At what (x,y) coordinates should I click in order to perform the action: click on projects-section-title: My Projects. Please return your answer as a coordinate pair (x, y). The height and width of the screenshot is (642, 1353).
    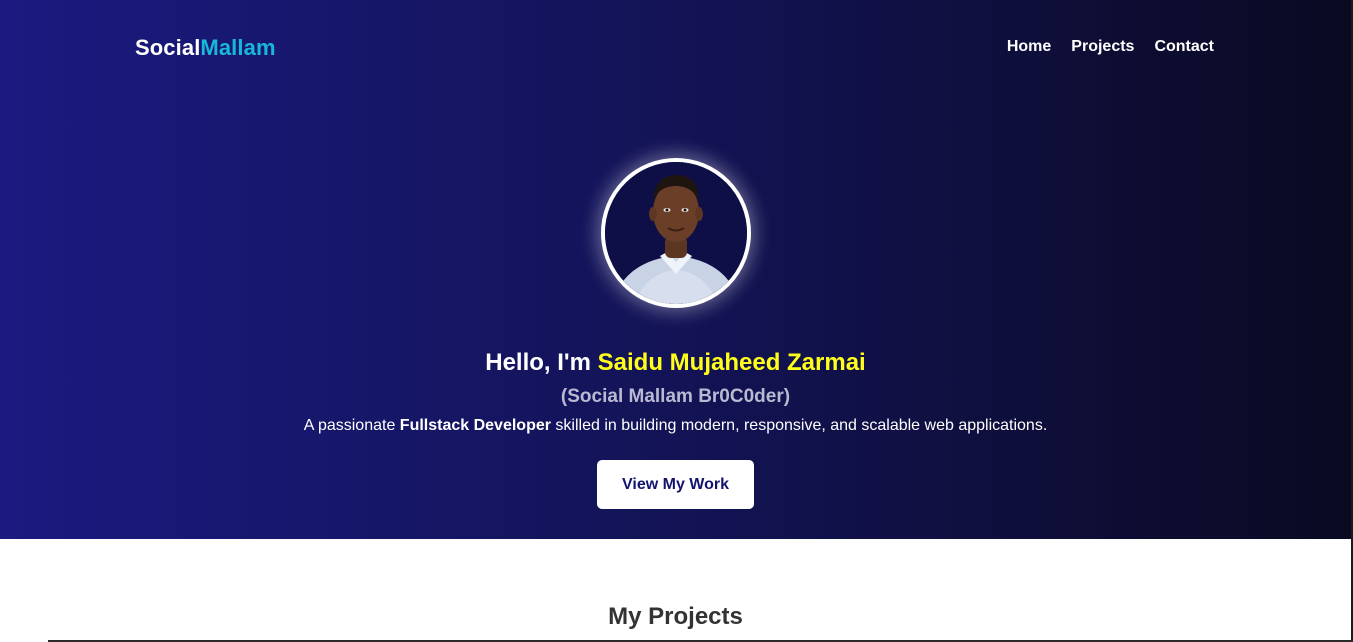
    Looking at the image, I should click on (675, 616).